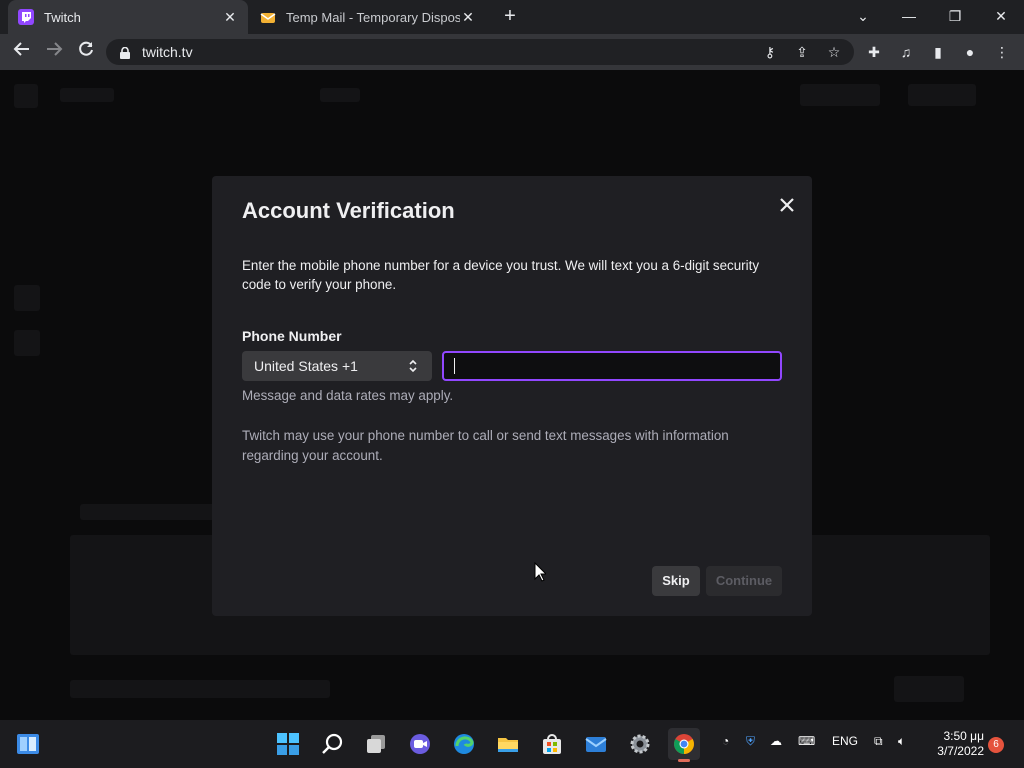 The height and width of the screenshot is (768, 1024). Describe the element at coordinates (128, 17) in the screenshot. I see `tab-twitch: Twitch ✕` at that location.